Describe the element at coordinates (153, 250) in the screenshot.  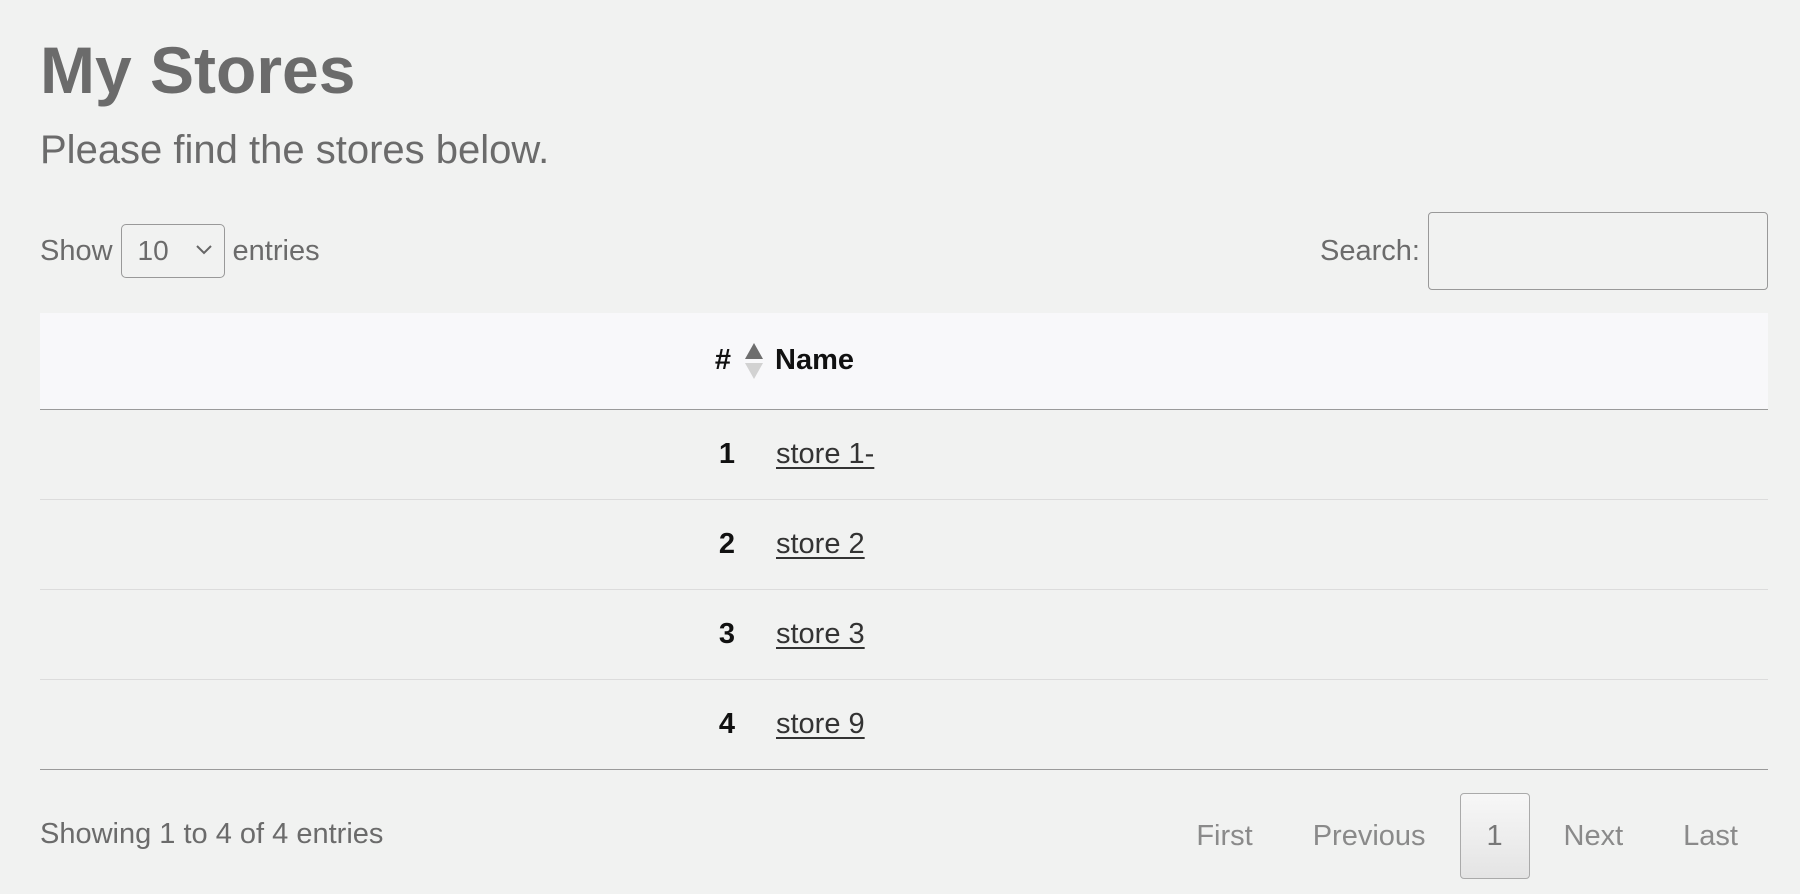
I see `entries-per-page-value: 10` at that location.